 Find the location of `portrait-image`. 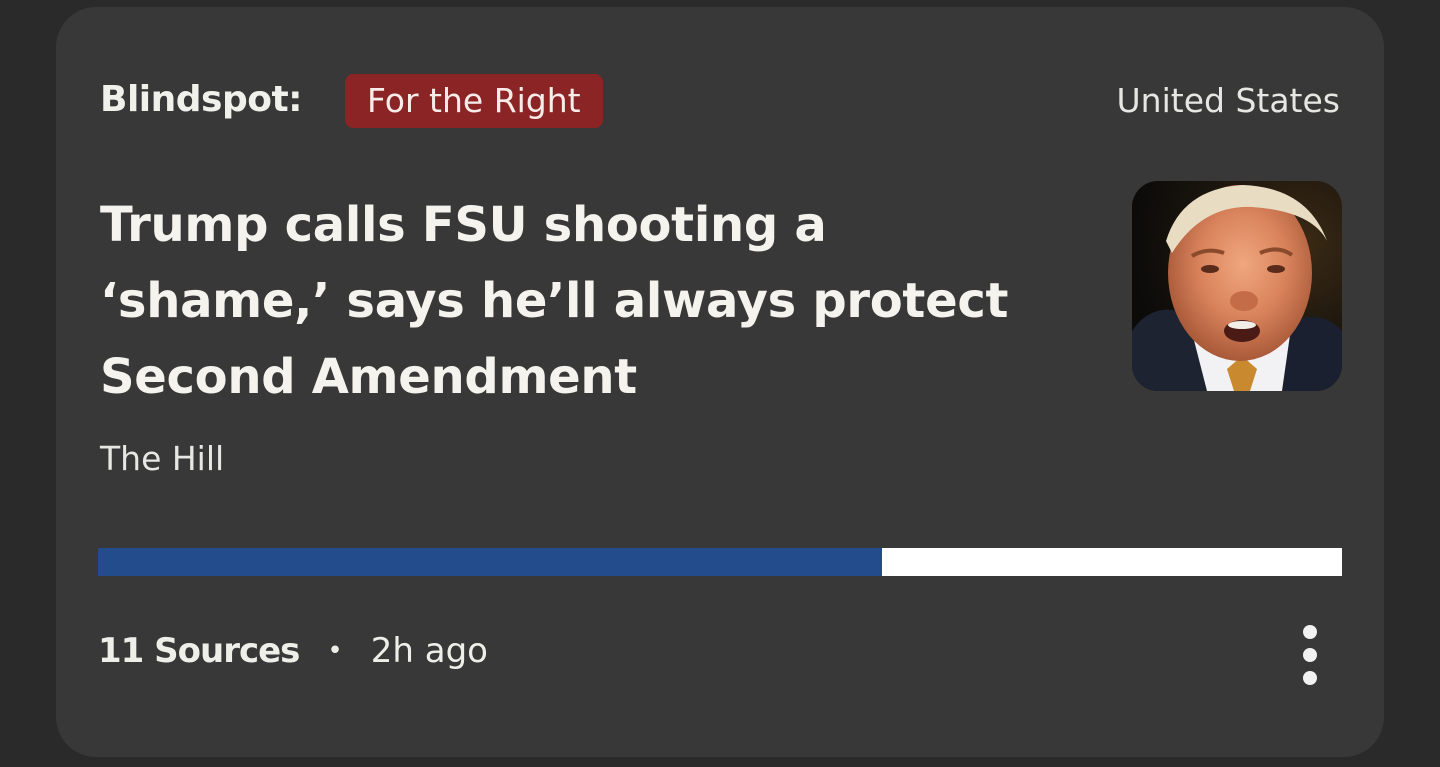

portrait-image is located at coordinates (1237, 286).